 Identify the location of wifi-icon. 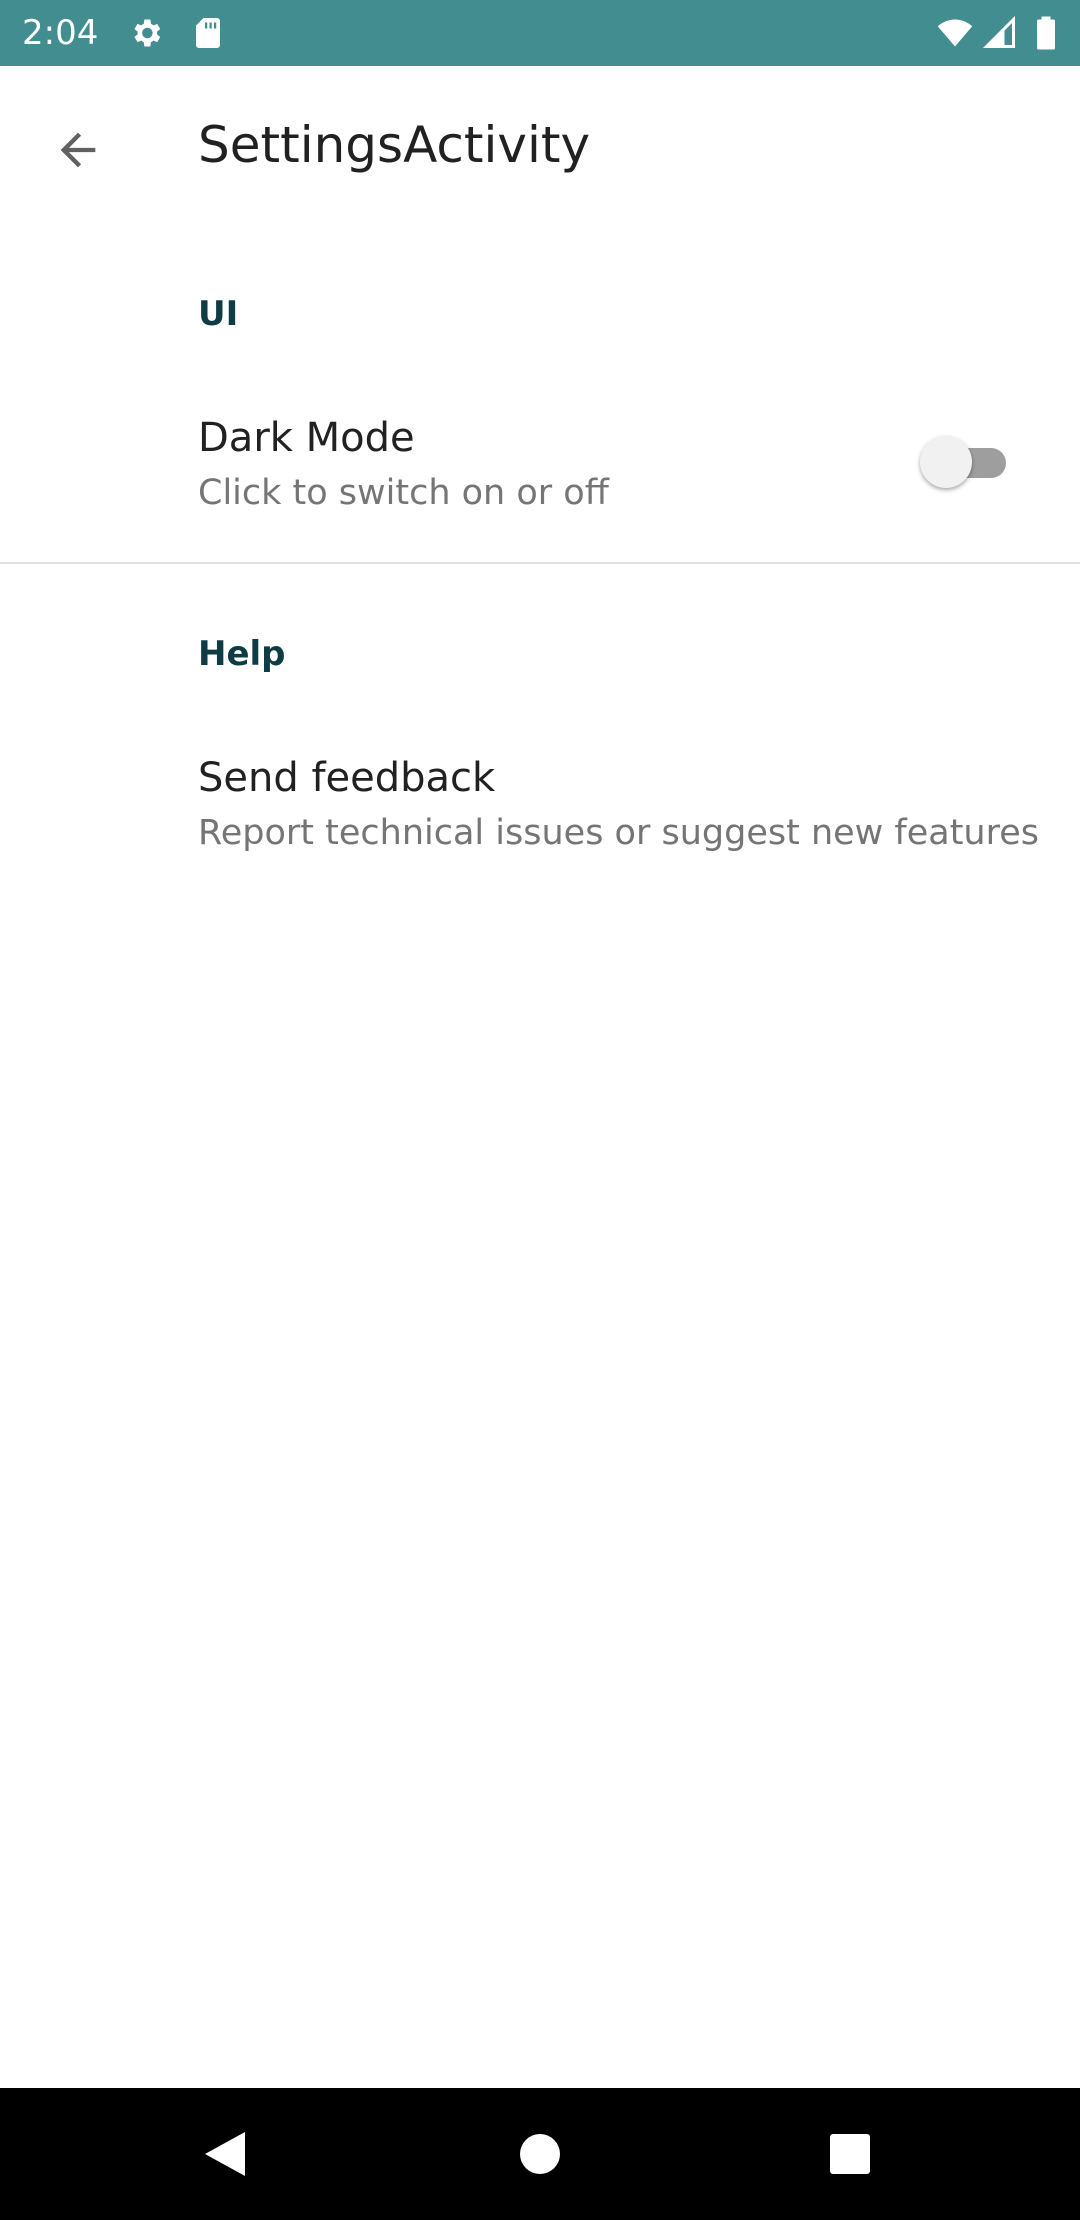
(955, 33).